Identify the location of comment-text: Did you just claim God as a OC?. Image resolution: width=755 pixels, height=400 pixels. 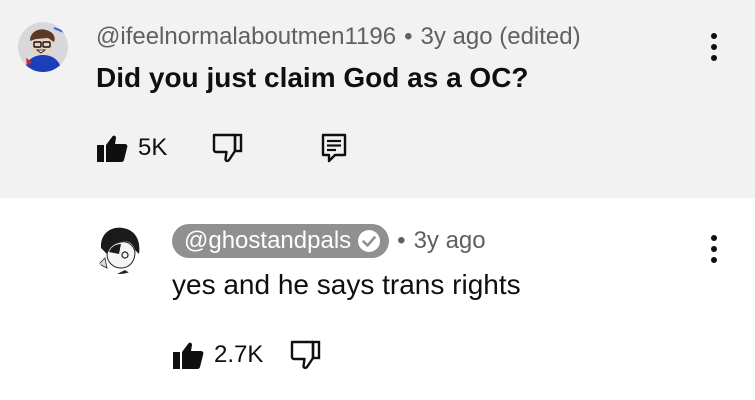
(312, 77).